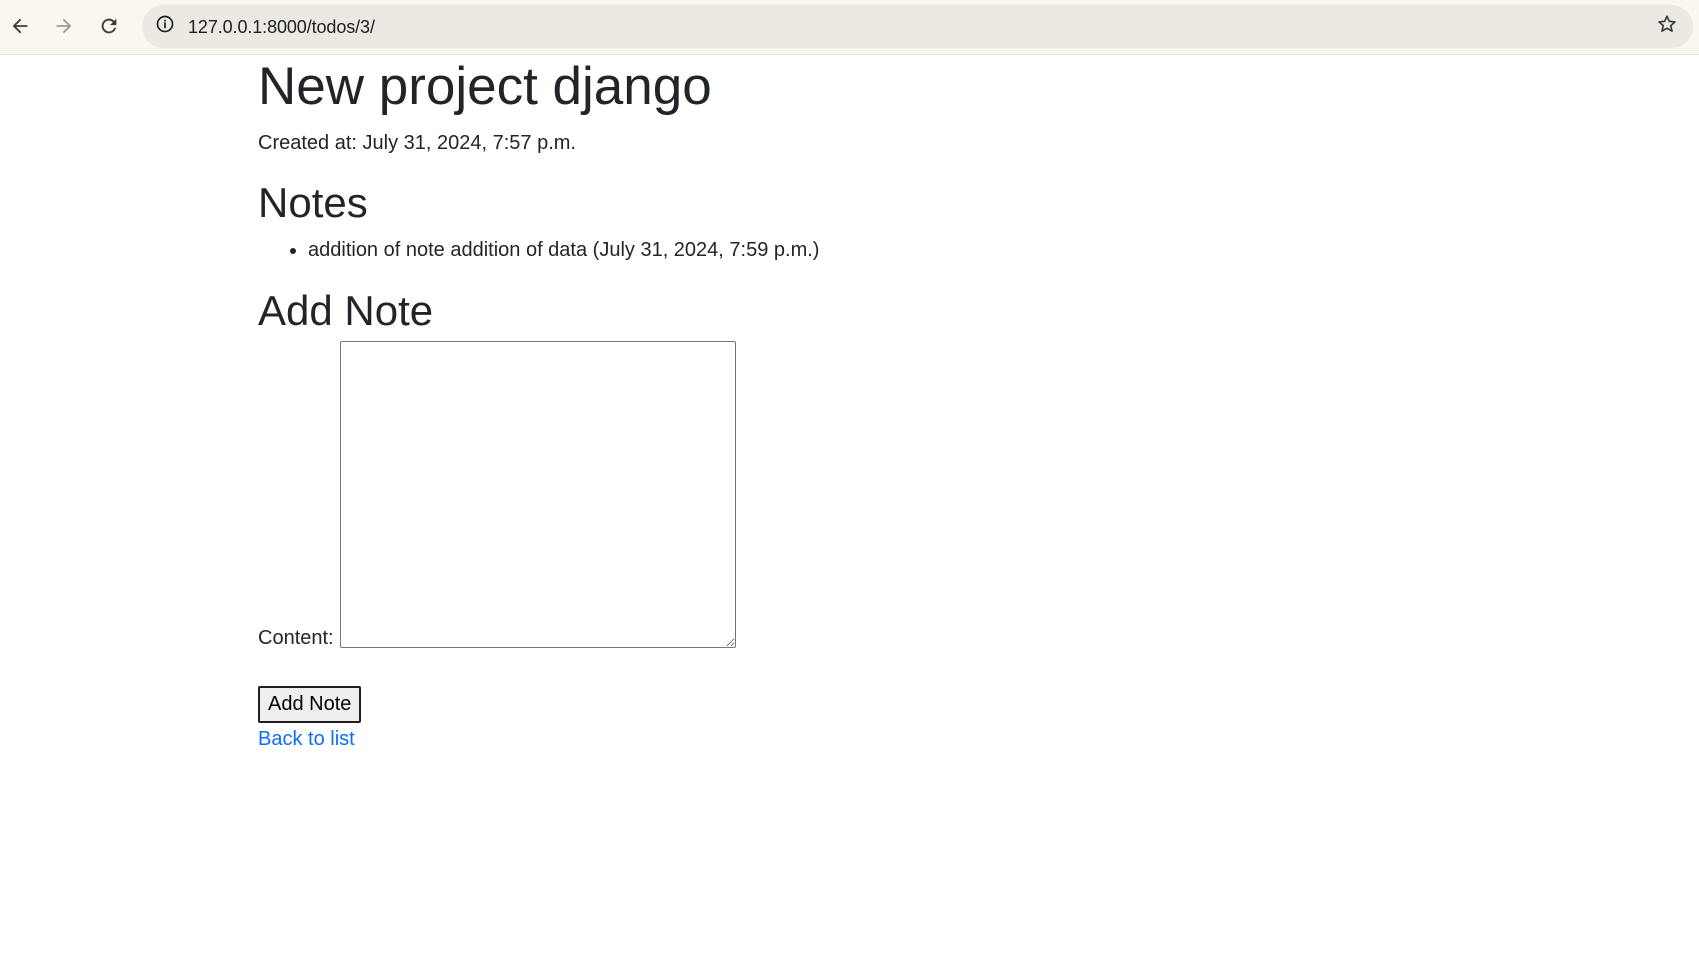  What do you see at coordinates (281, 27) in the screenshot?
I see `url-text: 127.0.0.1:8000/todos/3/` at bounding box center [281, 27].